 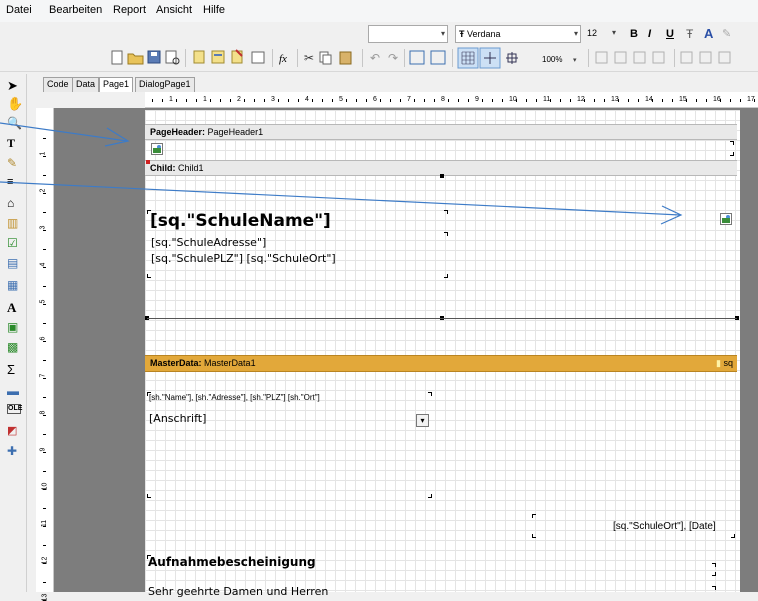 What do you see at coordinates (157, 149) in the screenshot?
I see `page-header-picture-icon` at bounding box center [157, 149].